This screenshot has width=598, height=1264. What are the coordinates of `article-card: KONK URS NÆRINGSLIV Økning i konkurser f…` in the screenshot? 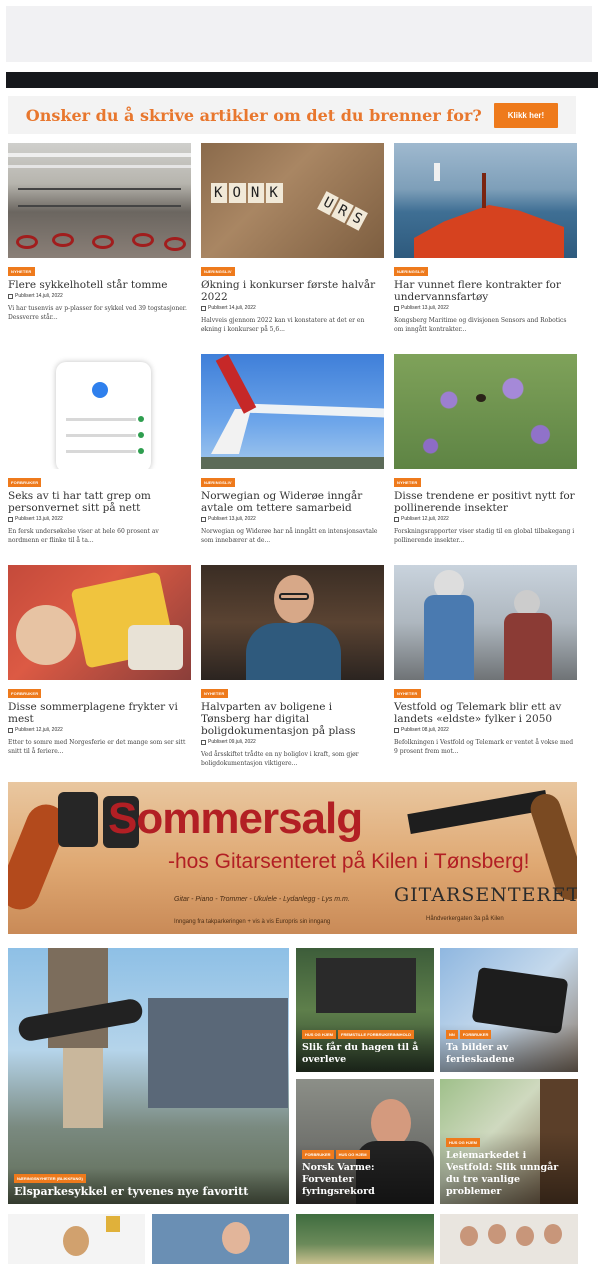 It's located at (292, 248).